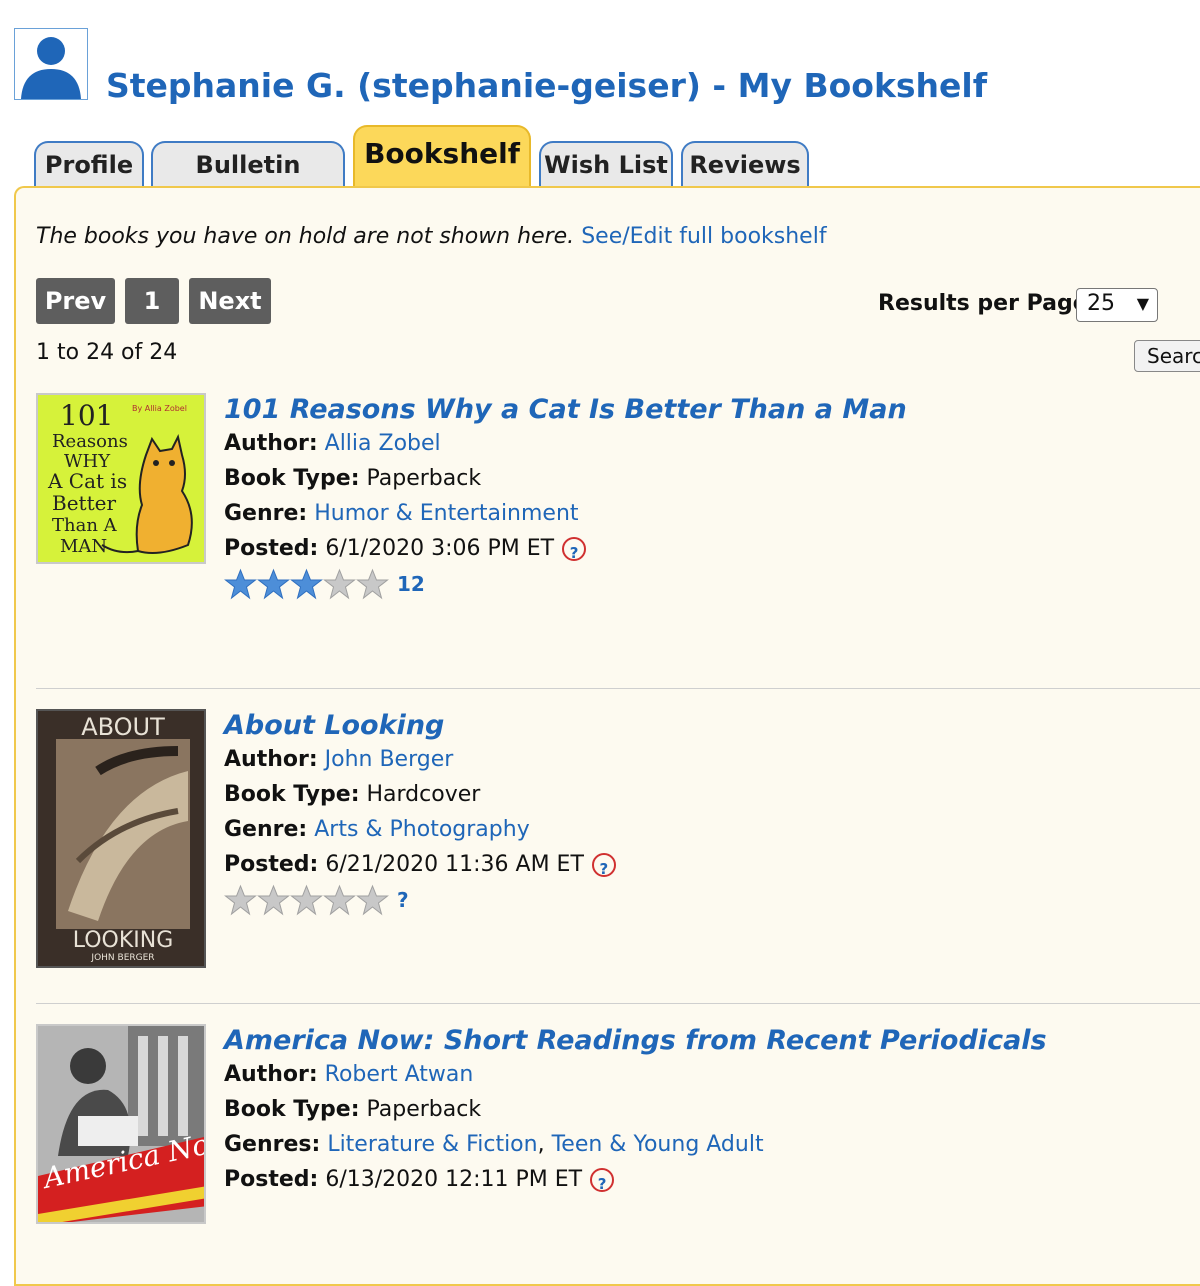 This screenshot has height=1286, width=1200. Describe the element at coordinates (606, 166) in the screenshot. I see `tab-wish-list: Wish List` at that location.